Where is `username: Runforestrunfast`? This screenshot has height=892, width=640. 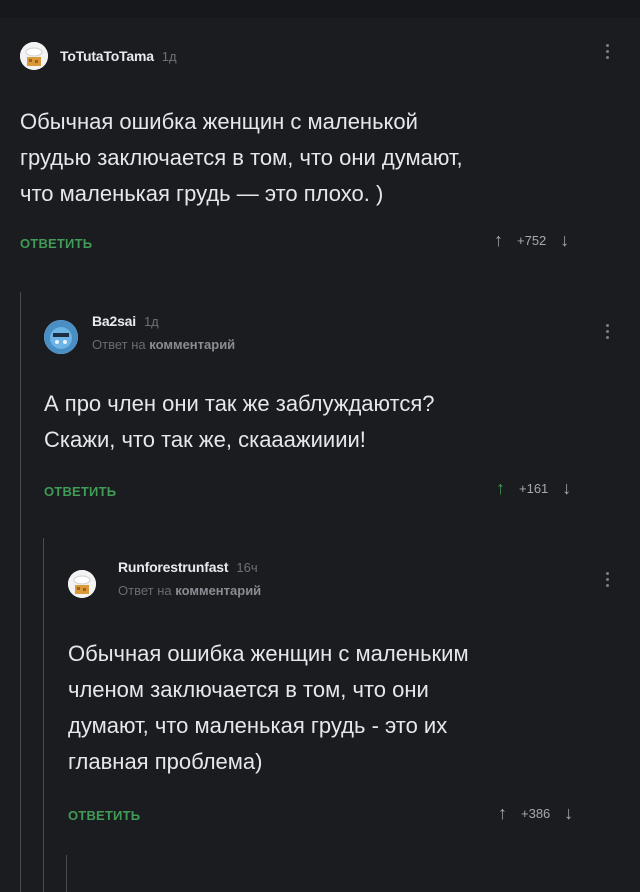 username: Runforestrunfast is located at coordinates (173, 567).